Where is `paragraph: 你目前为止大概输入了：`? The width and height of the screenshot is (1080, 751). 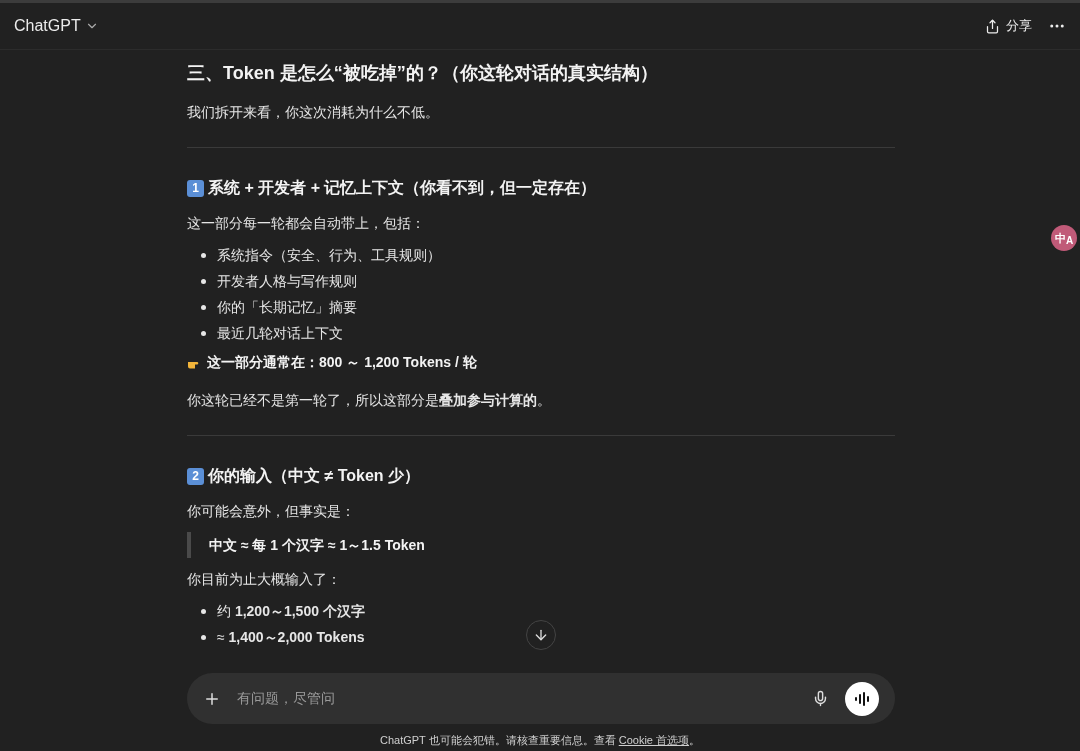 paragraph: 你目前为止大概输入了： is located at coordinates (264, 579).